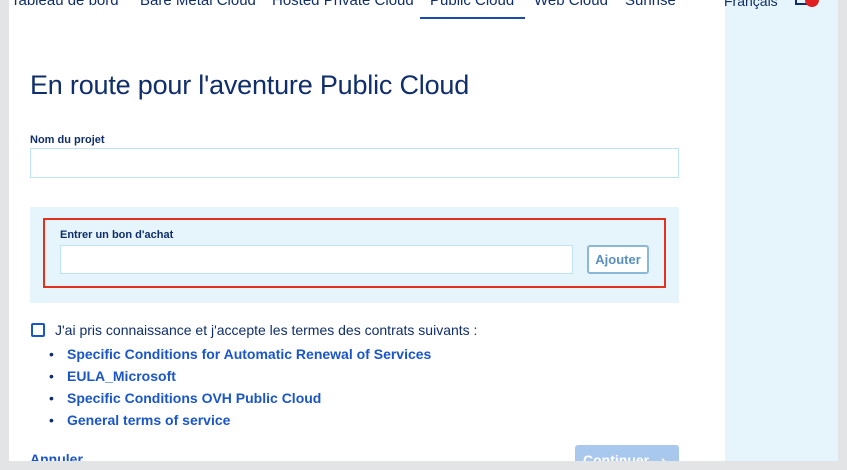 The height and width of the screenshot is (470, 847). I want to click on nav-item-hosted-private-cloud: Hosted Private Cloud, so click(343, 5).